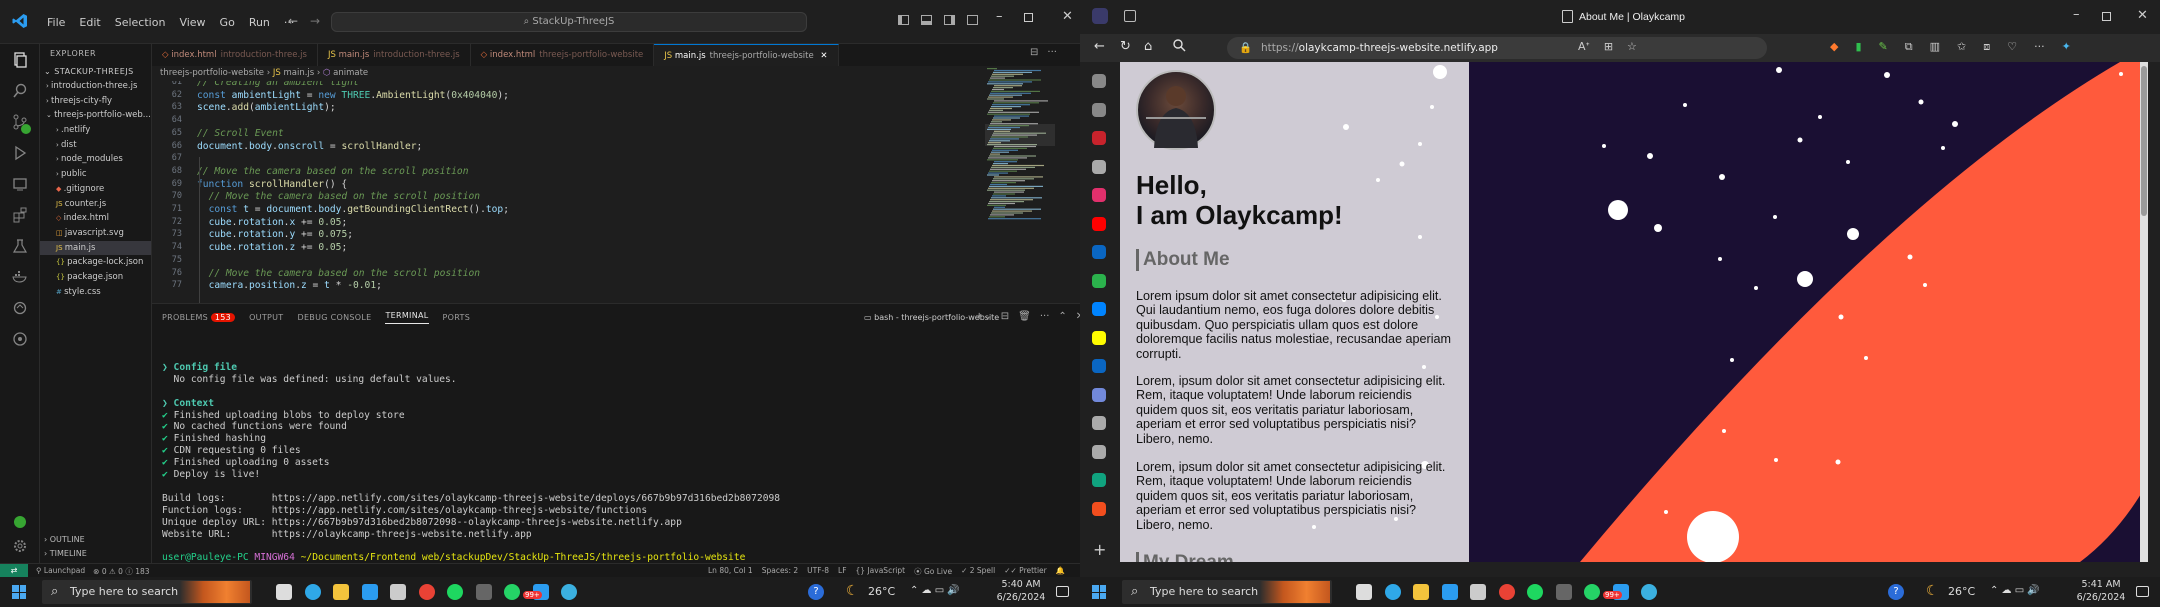  Describe the element at coordinates (455, 592) in the screenshot. I see `spotify-icon` at that location.